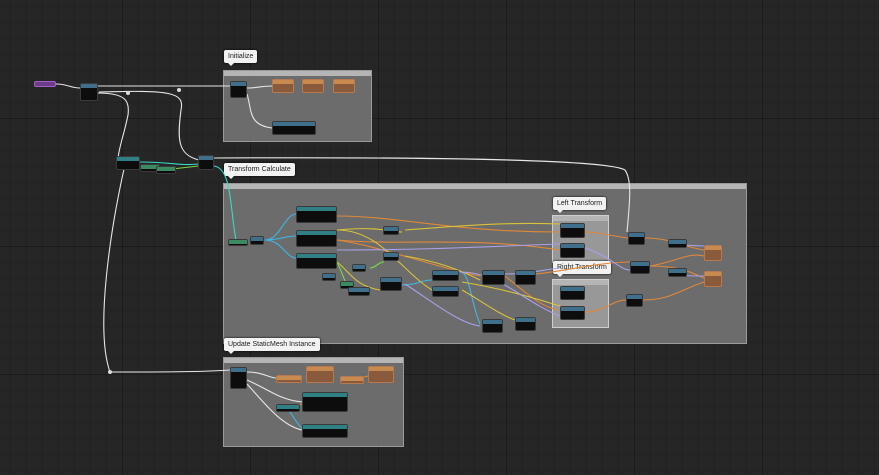  Describe the element at coordinates (206, 162) in the screenshot. I see `set-variable-node` at that location.